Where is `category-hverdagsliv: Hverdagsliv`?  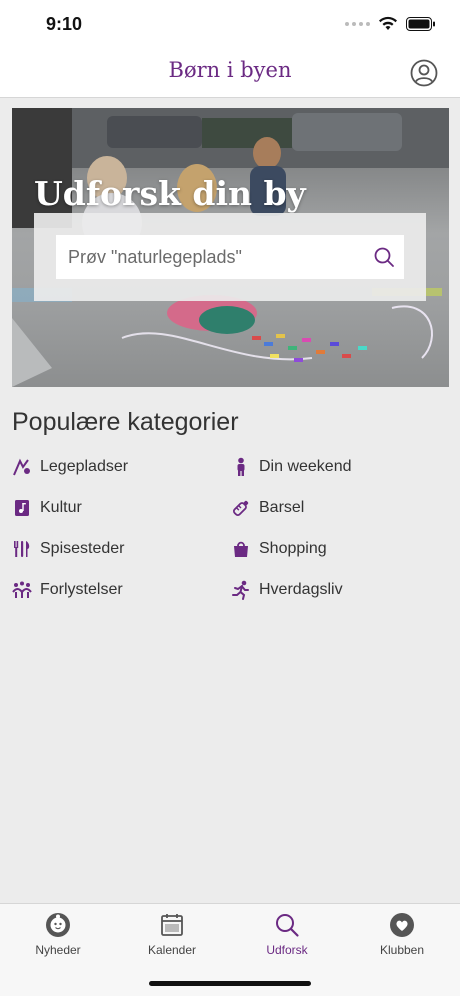 category-hverdagsliv: Hverdagsliv is located at coordinates (287, 590).